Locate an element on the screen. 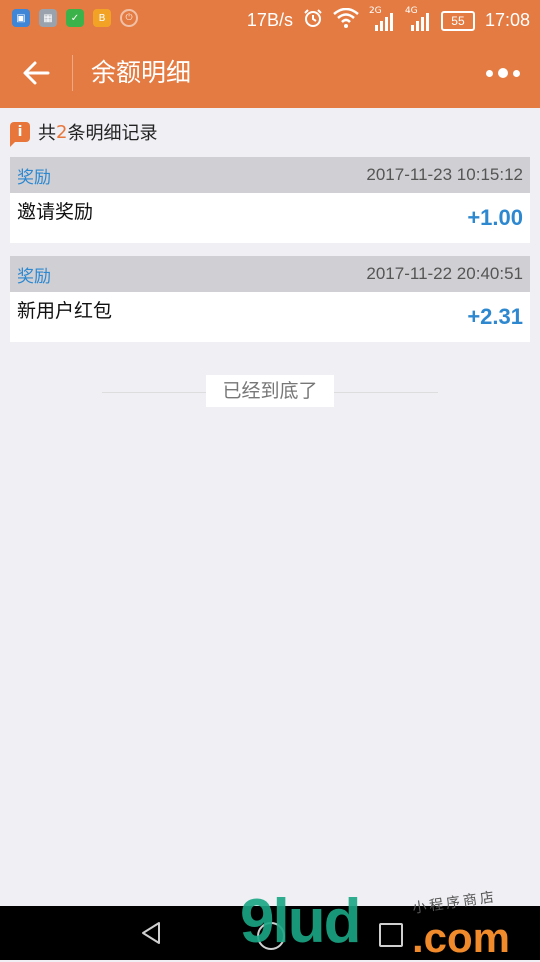 The height and width of the screenshot is (962, 540). summary-prefix: 共 is located at coordinates (47, 133).